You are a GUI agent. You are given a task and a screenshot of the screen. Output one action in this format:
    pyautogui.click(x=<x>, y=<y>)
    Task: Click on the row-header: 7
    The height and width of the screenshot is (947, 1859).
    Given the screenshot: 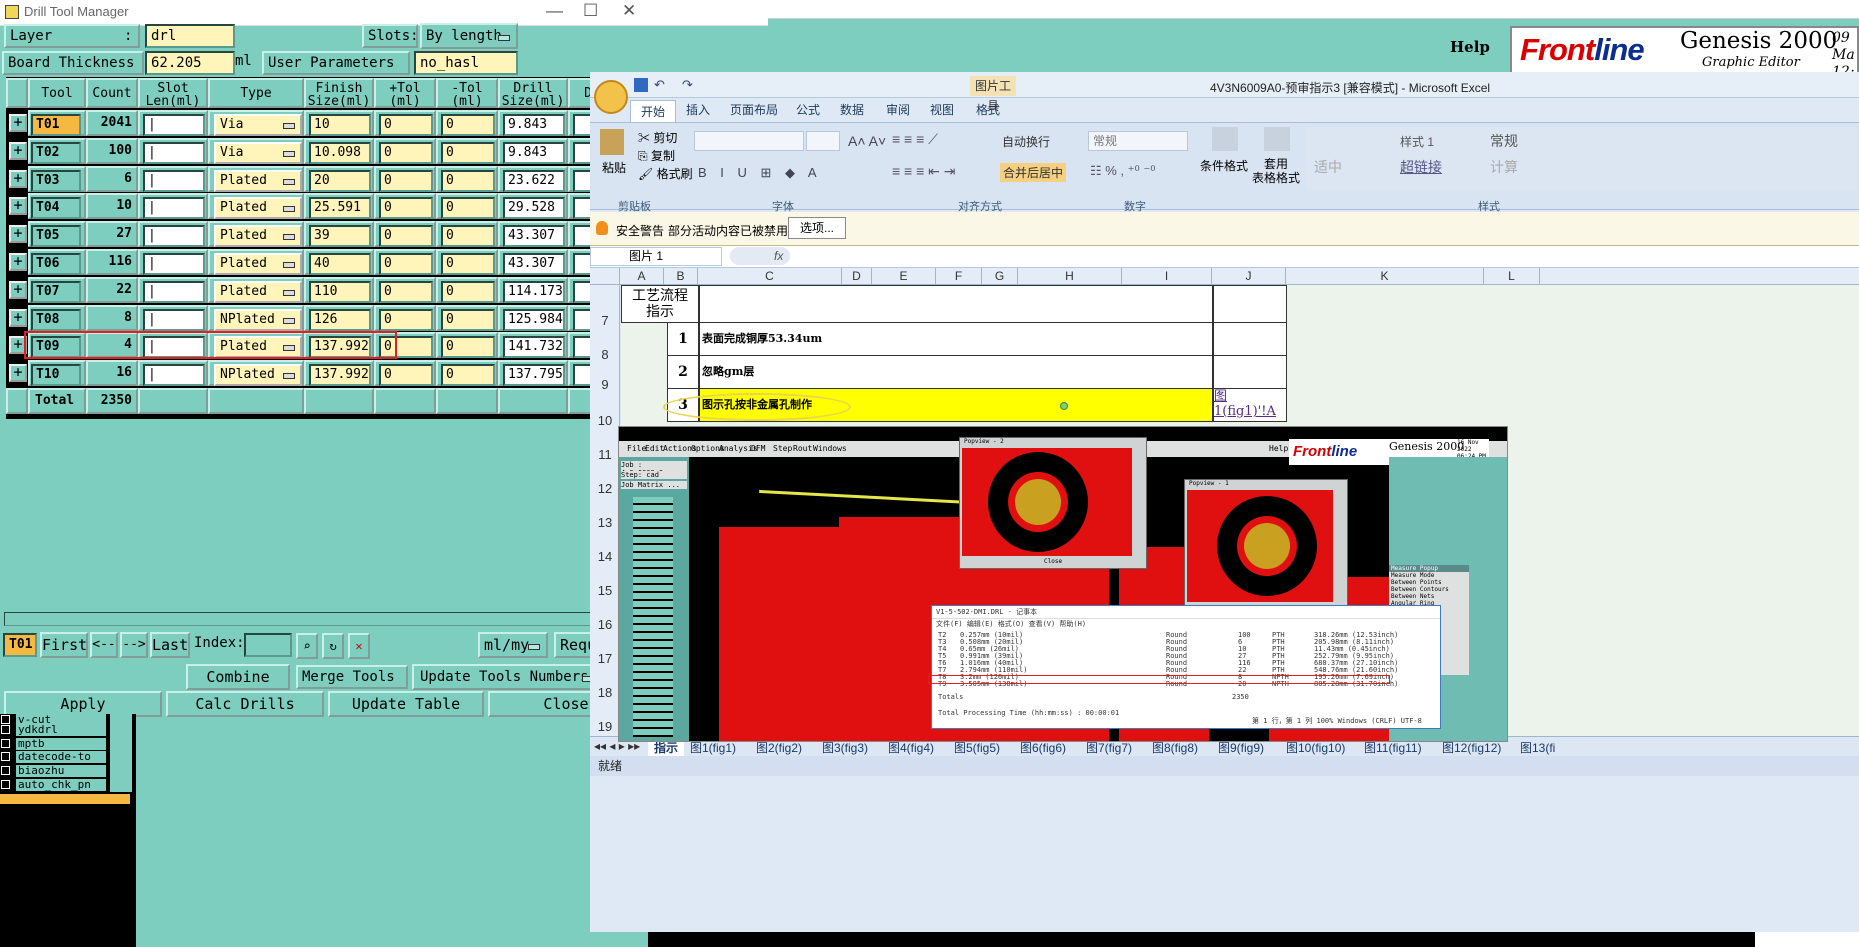 What is the action you would take?
    pyautogui.click(x=605, y=320)
    